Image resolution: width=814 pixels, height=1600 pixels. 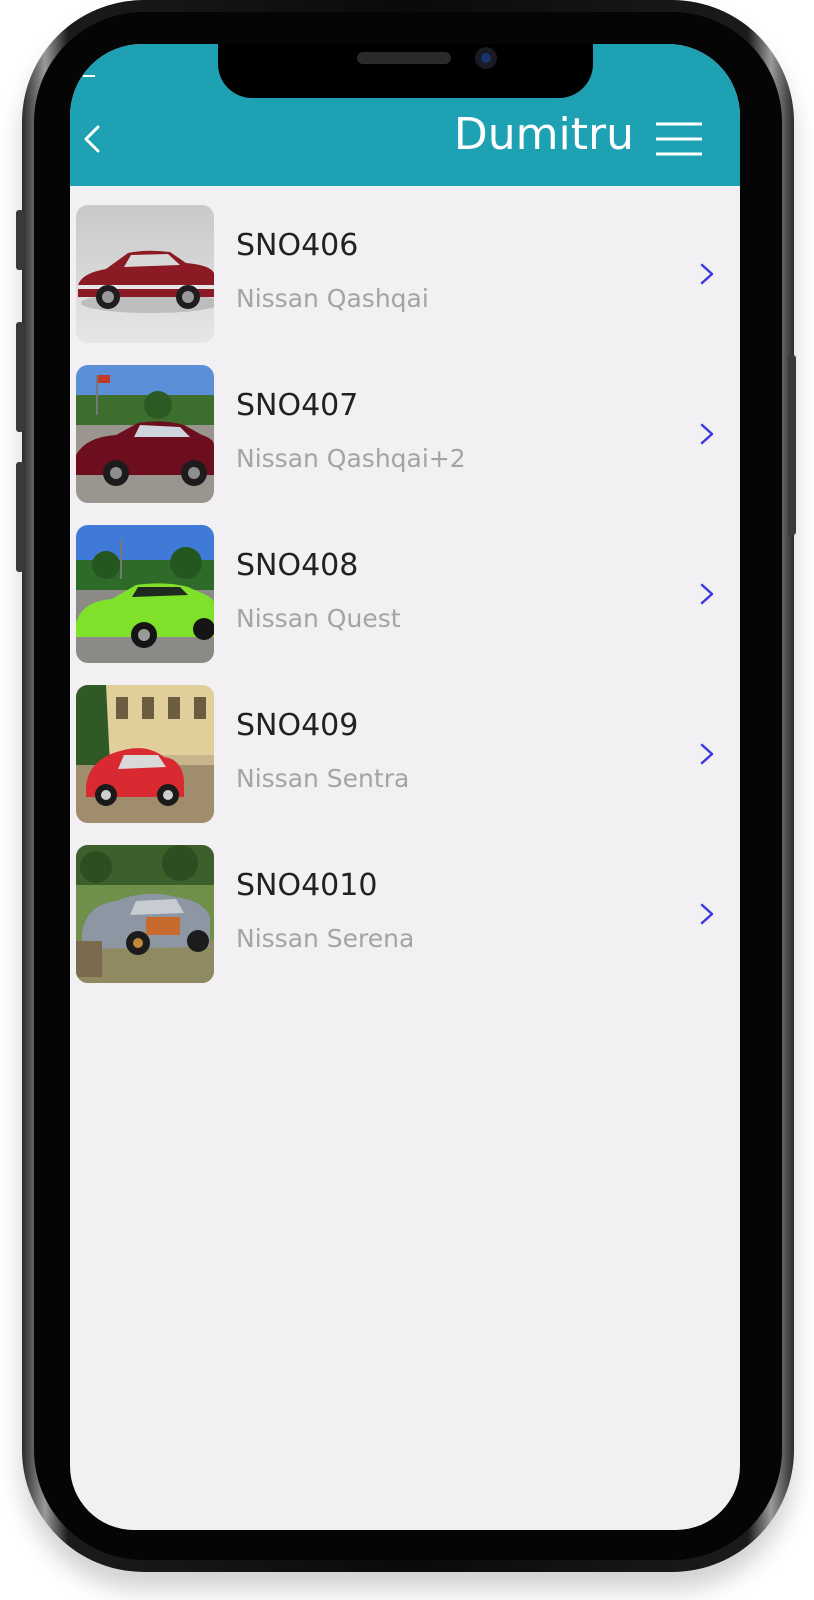 I want to click on vehicle-code: SNO408, so click(x=297, y=565).